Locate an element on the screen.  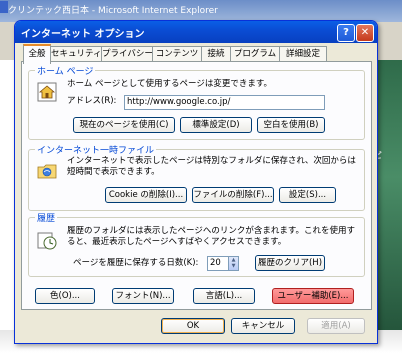
temp-folder-icon is located at coordinates (47, 171).